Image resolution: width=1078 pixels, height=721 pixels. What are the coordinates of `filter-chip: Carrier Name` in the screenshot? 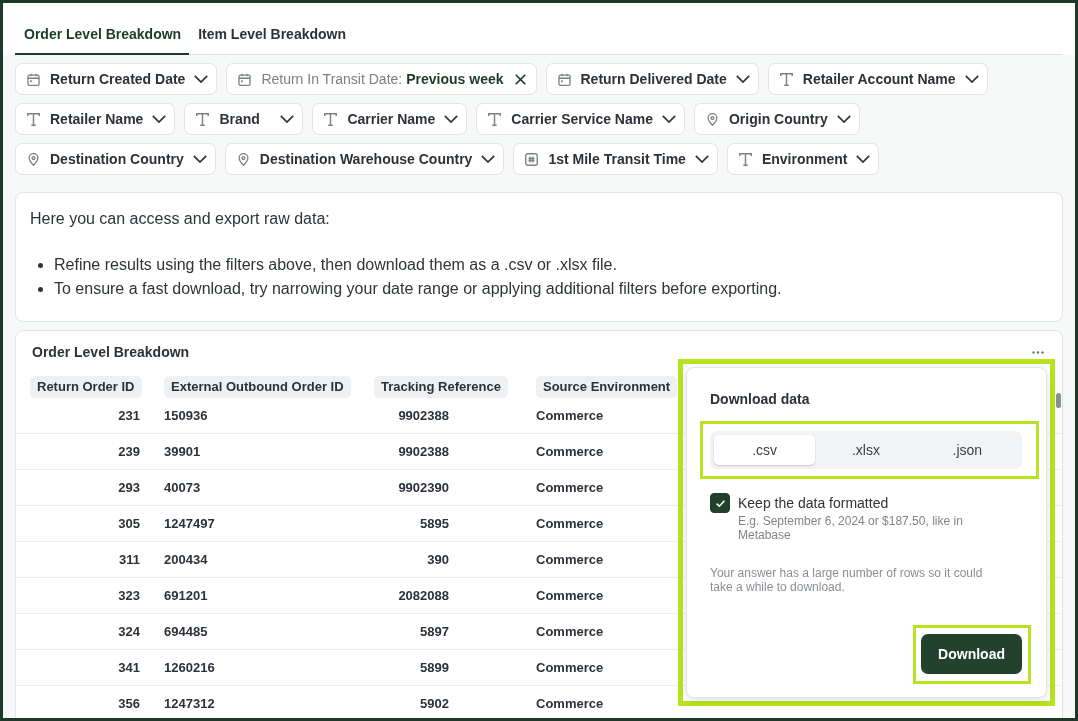 It's located at (390, 119).